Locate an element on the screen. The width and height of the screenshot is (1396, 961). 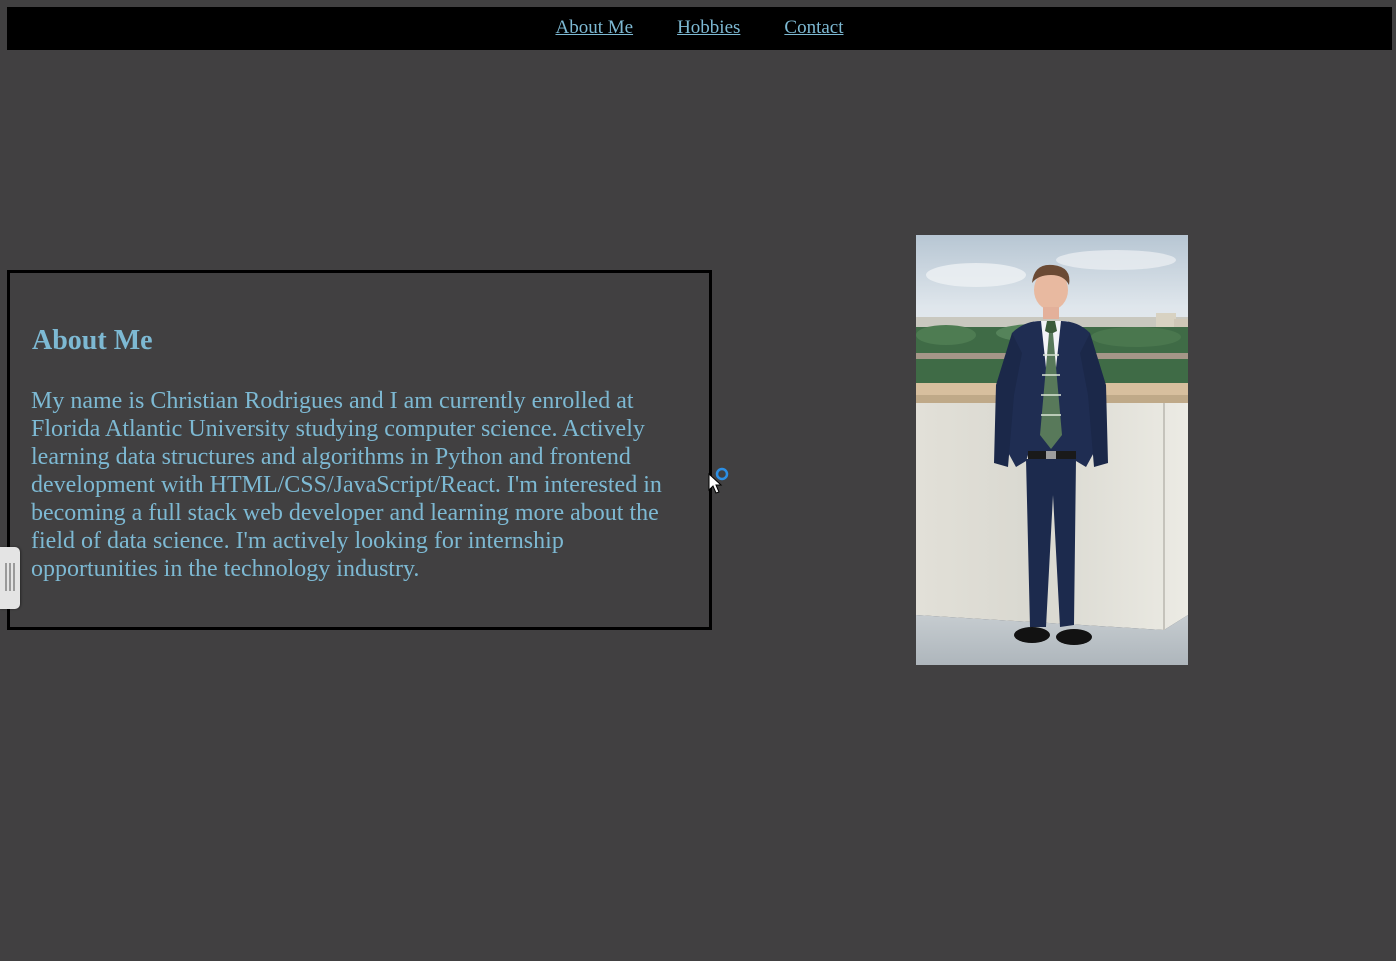
drawer-handle-icon is located at coordinates (10, 578).